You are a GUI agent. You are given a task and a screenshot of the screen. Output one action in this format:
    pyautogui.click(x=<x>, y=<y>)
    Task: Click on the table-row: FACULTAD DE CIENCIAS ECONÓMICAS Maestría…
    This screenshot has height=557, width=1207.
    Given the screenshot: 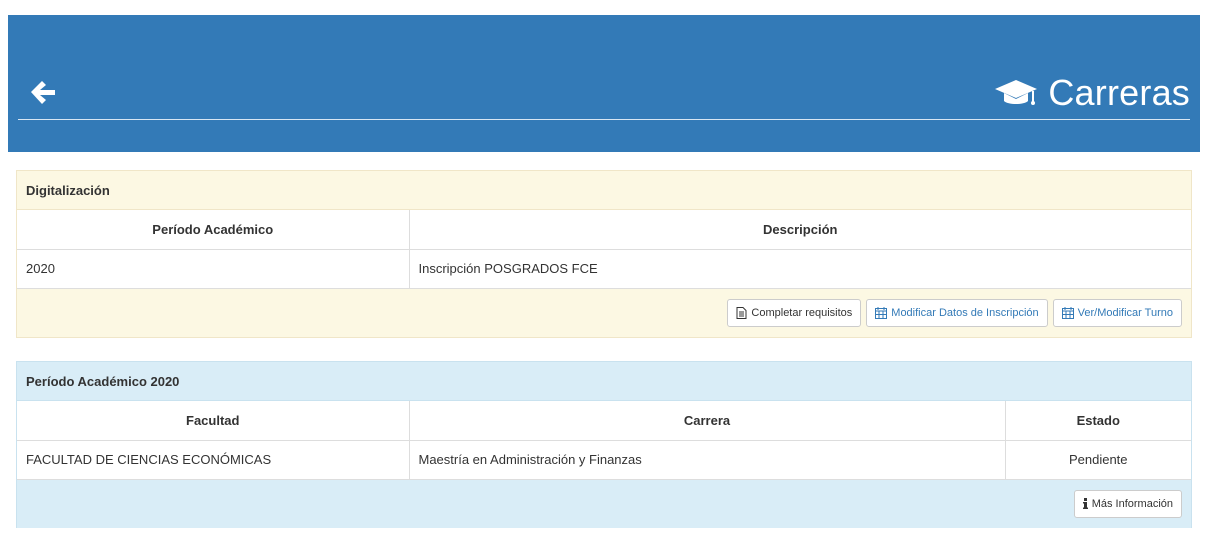 What is the action you would take?
    pyautogui.click(x=604, y=460)
    